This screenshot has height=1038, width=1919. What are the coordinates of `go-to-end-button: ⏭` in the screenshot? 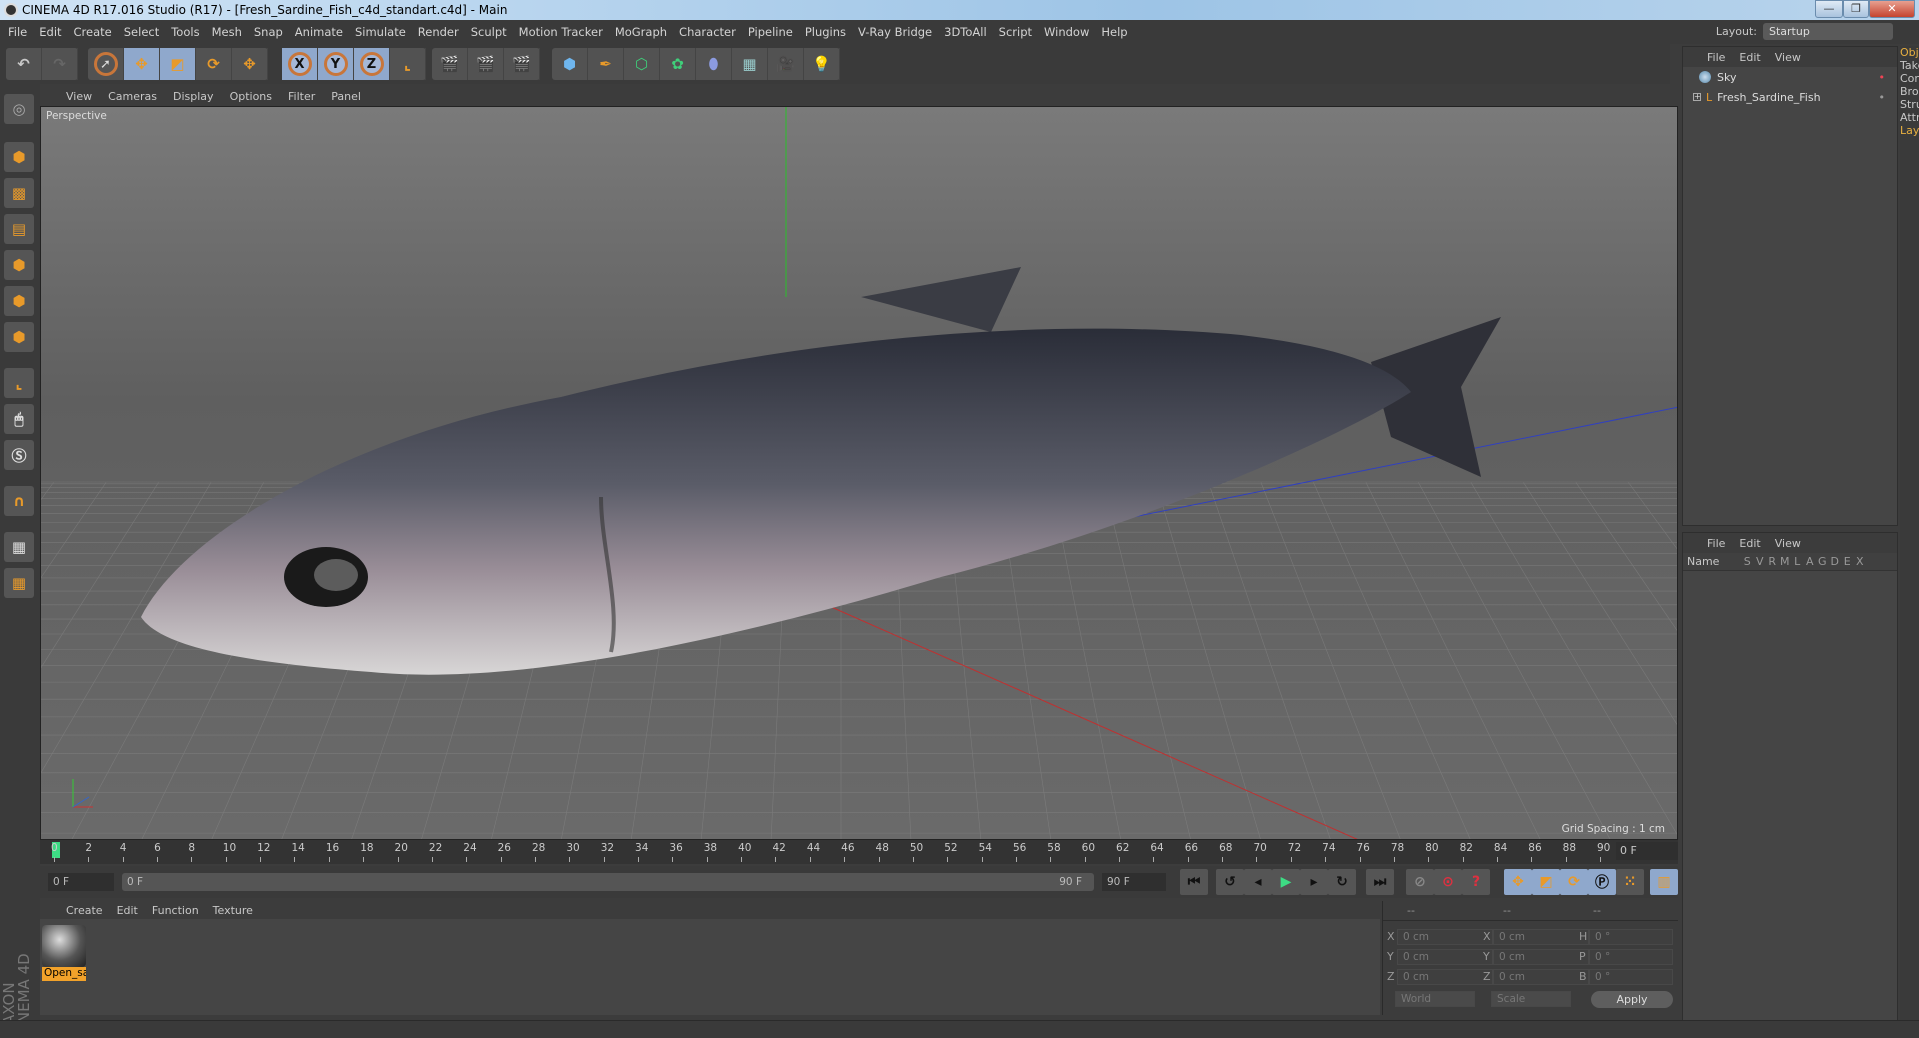 It's located at (1380, 882).